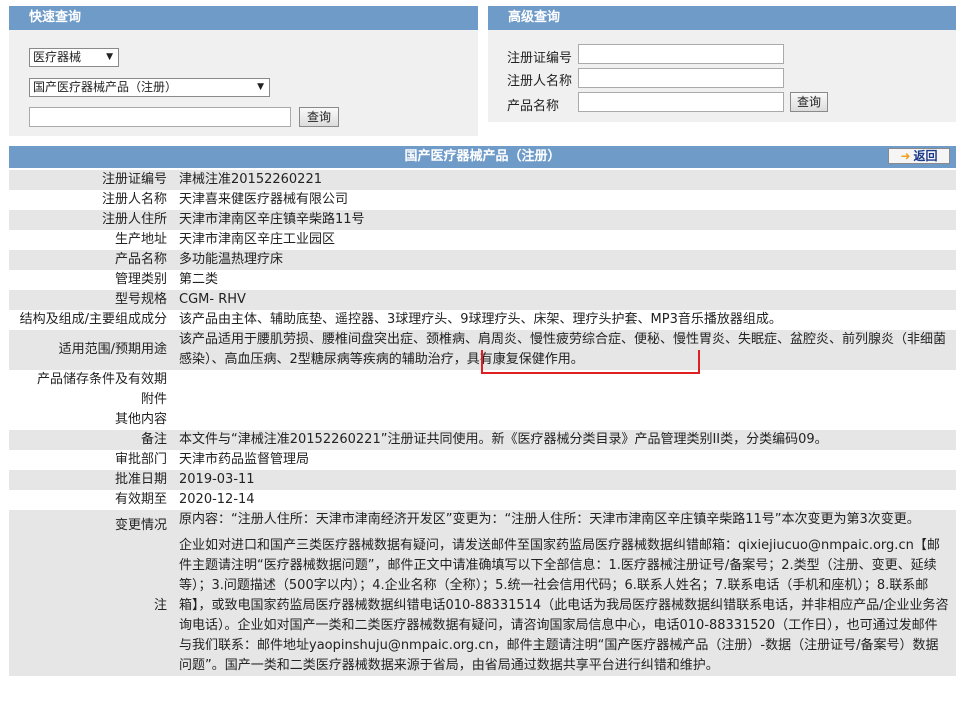 This screenshot has width=964, height=713. I want to click on advanced-search-panel: 高级查询 注册证编号 注册人名称 产品名称 查询, so click(722, 64).